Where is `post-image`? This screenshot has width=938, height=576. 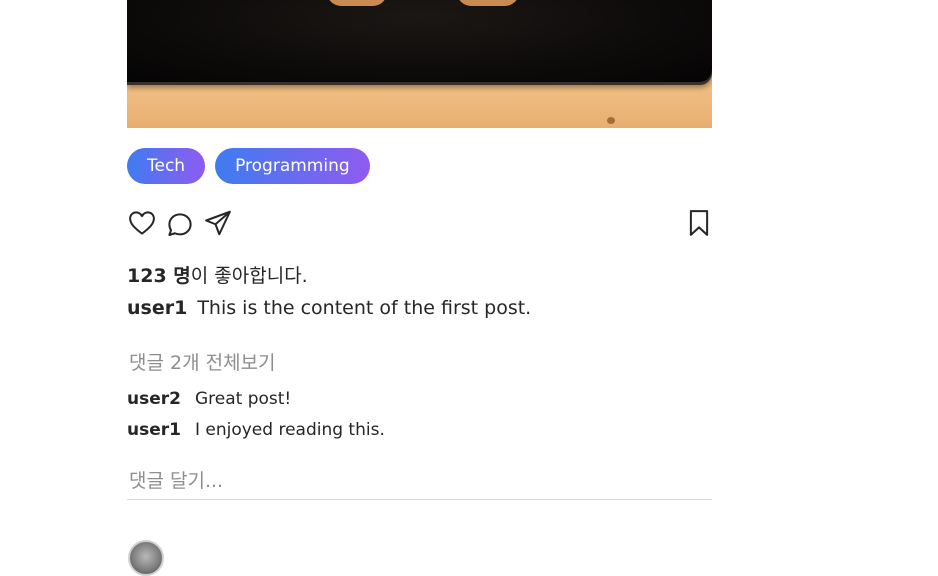
post-image is located at coordinates (419, 64).